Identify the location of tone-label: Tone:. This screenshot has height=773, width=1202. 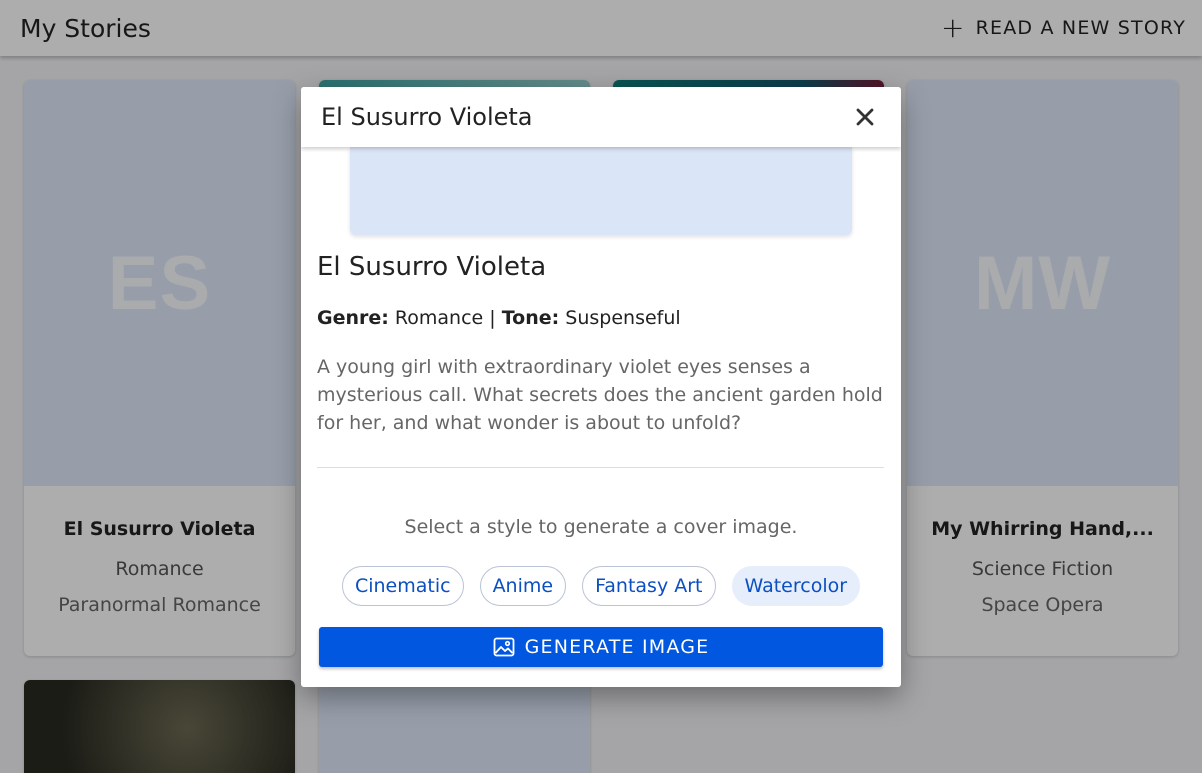
(530, 318).